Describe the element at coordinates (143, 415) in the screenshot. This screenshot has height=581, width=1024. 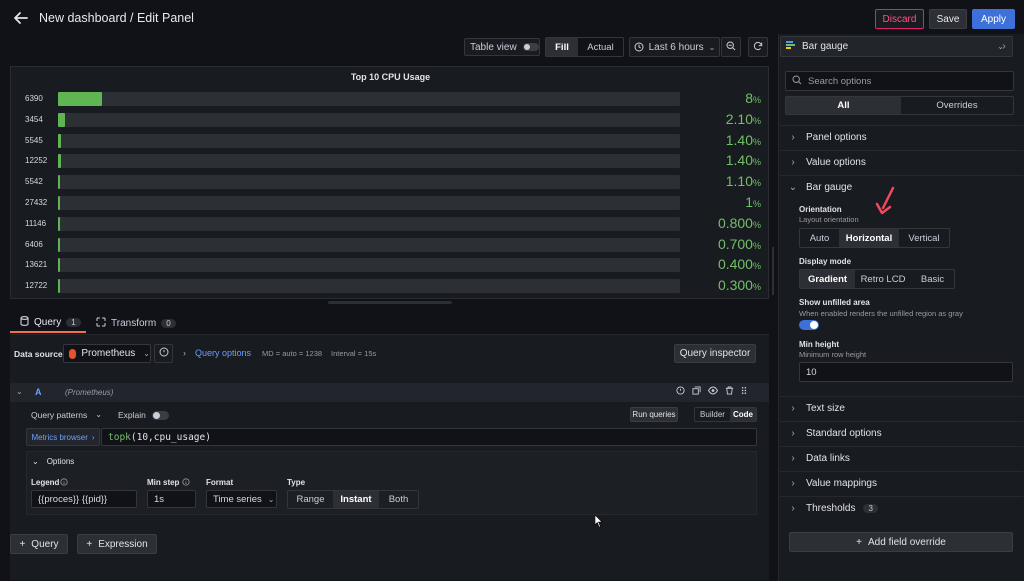
I see `explain-toggle: Explain` at that location.